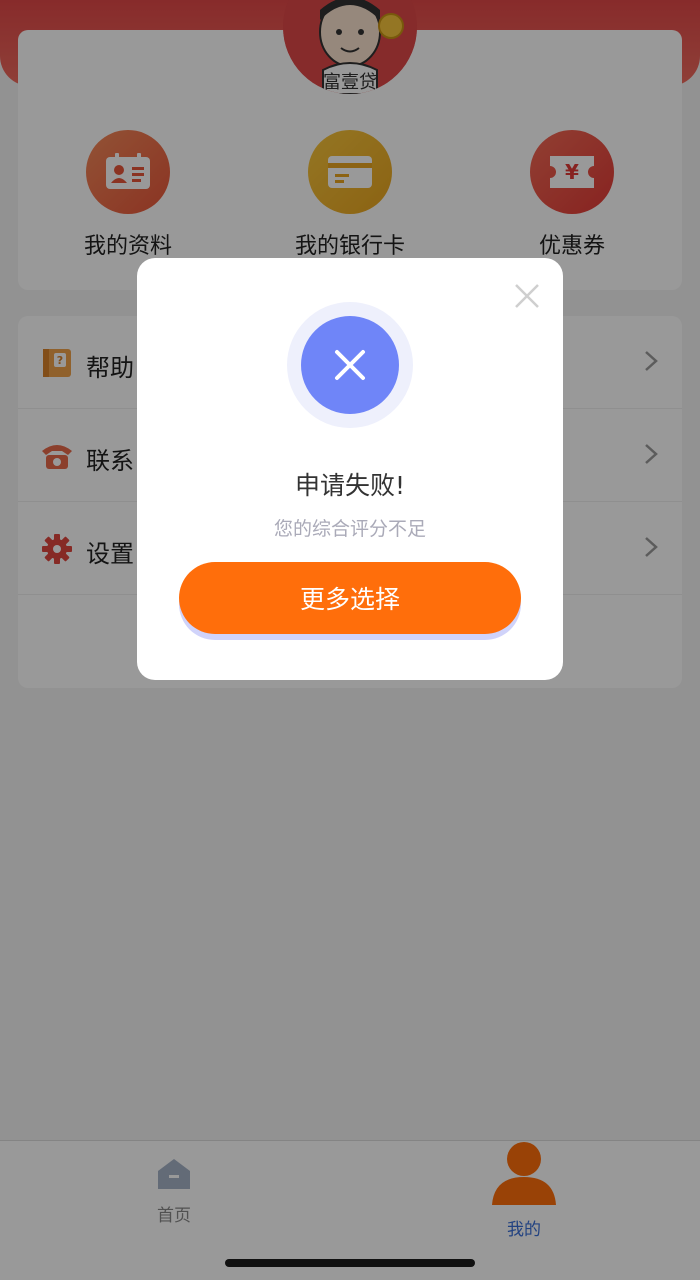 The image size is (700, 1280). What do you see at coordinates (527, 296) in the screenshot?
I see `close-icon` at bounding box center [527, 296].